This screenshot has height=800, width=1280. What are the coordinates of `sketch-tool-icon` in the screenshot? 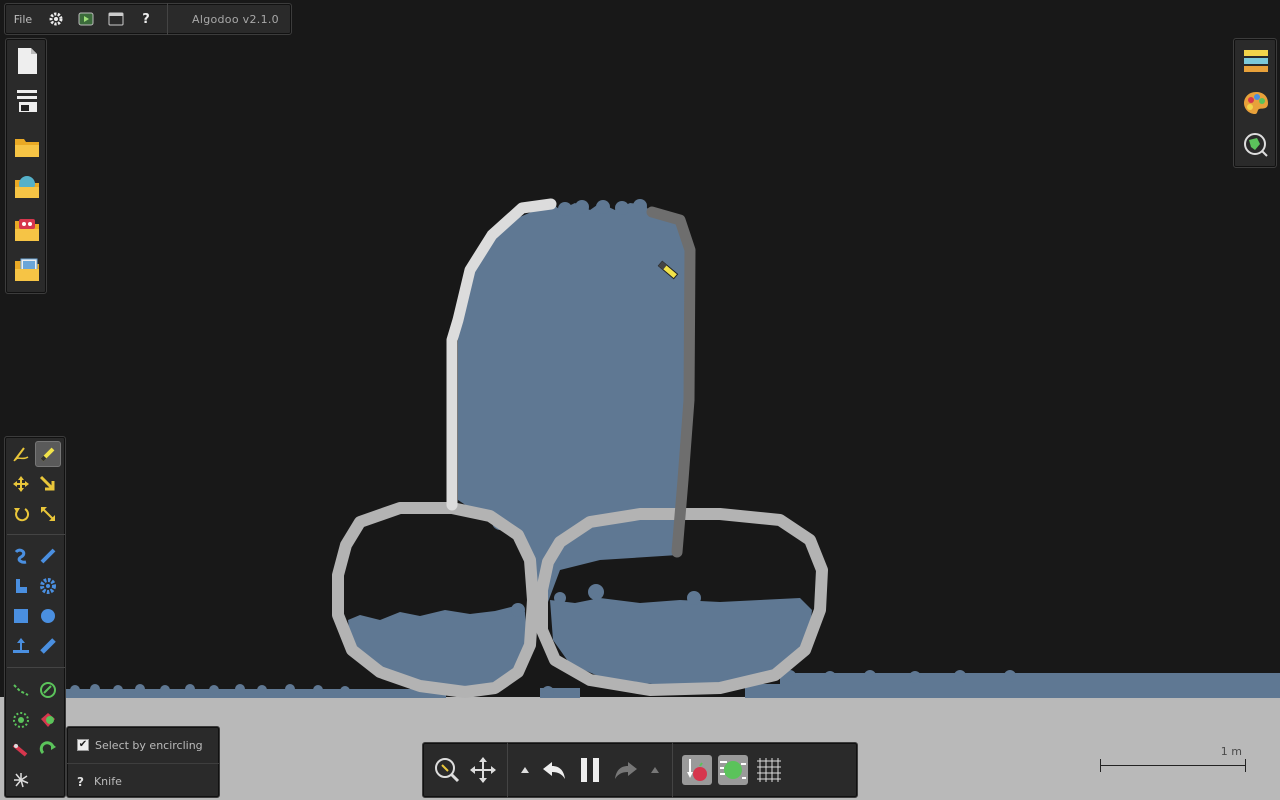 It's located at (21, 454).